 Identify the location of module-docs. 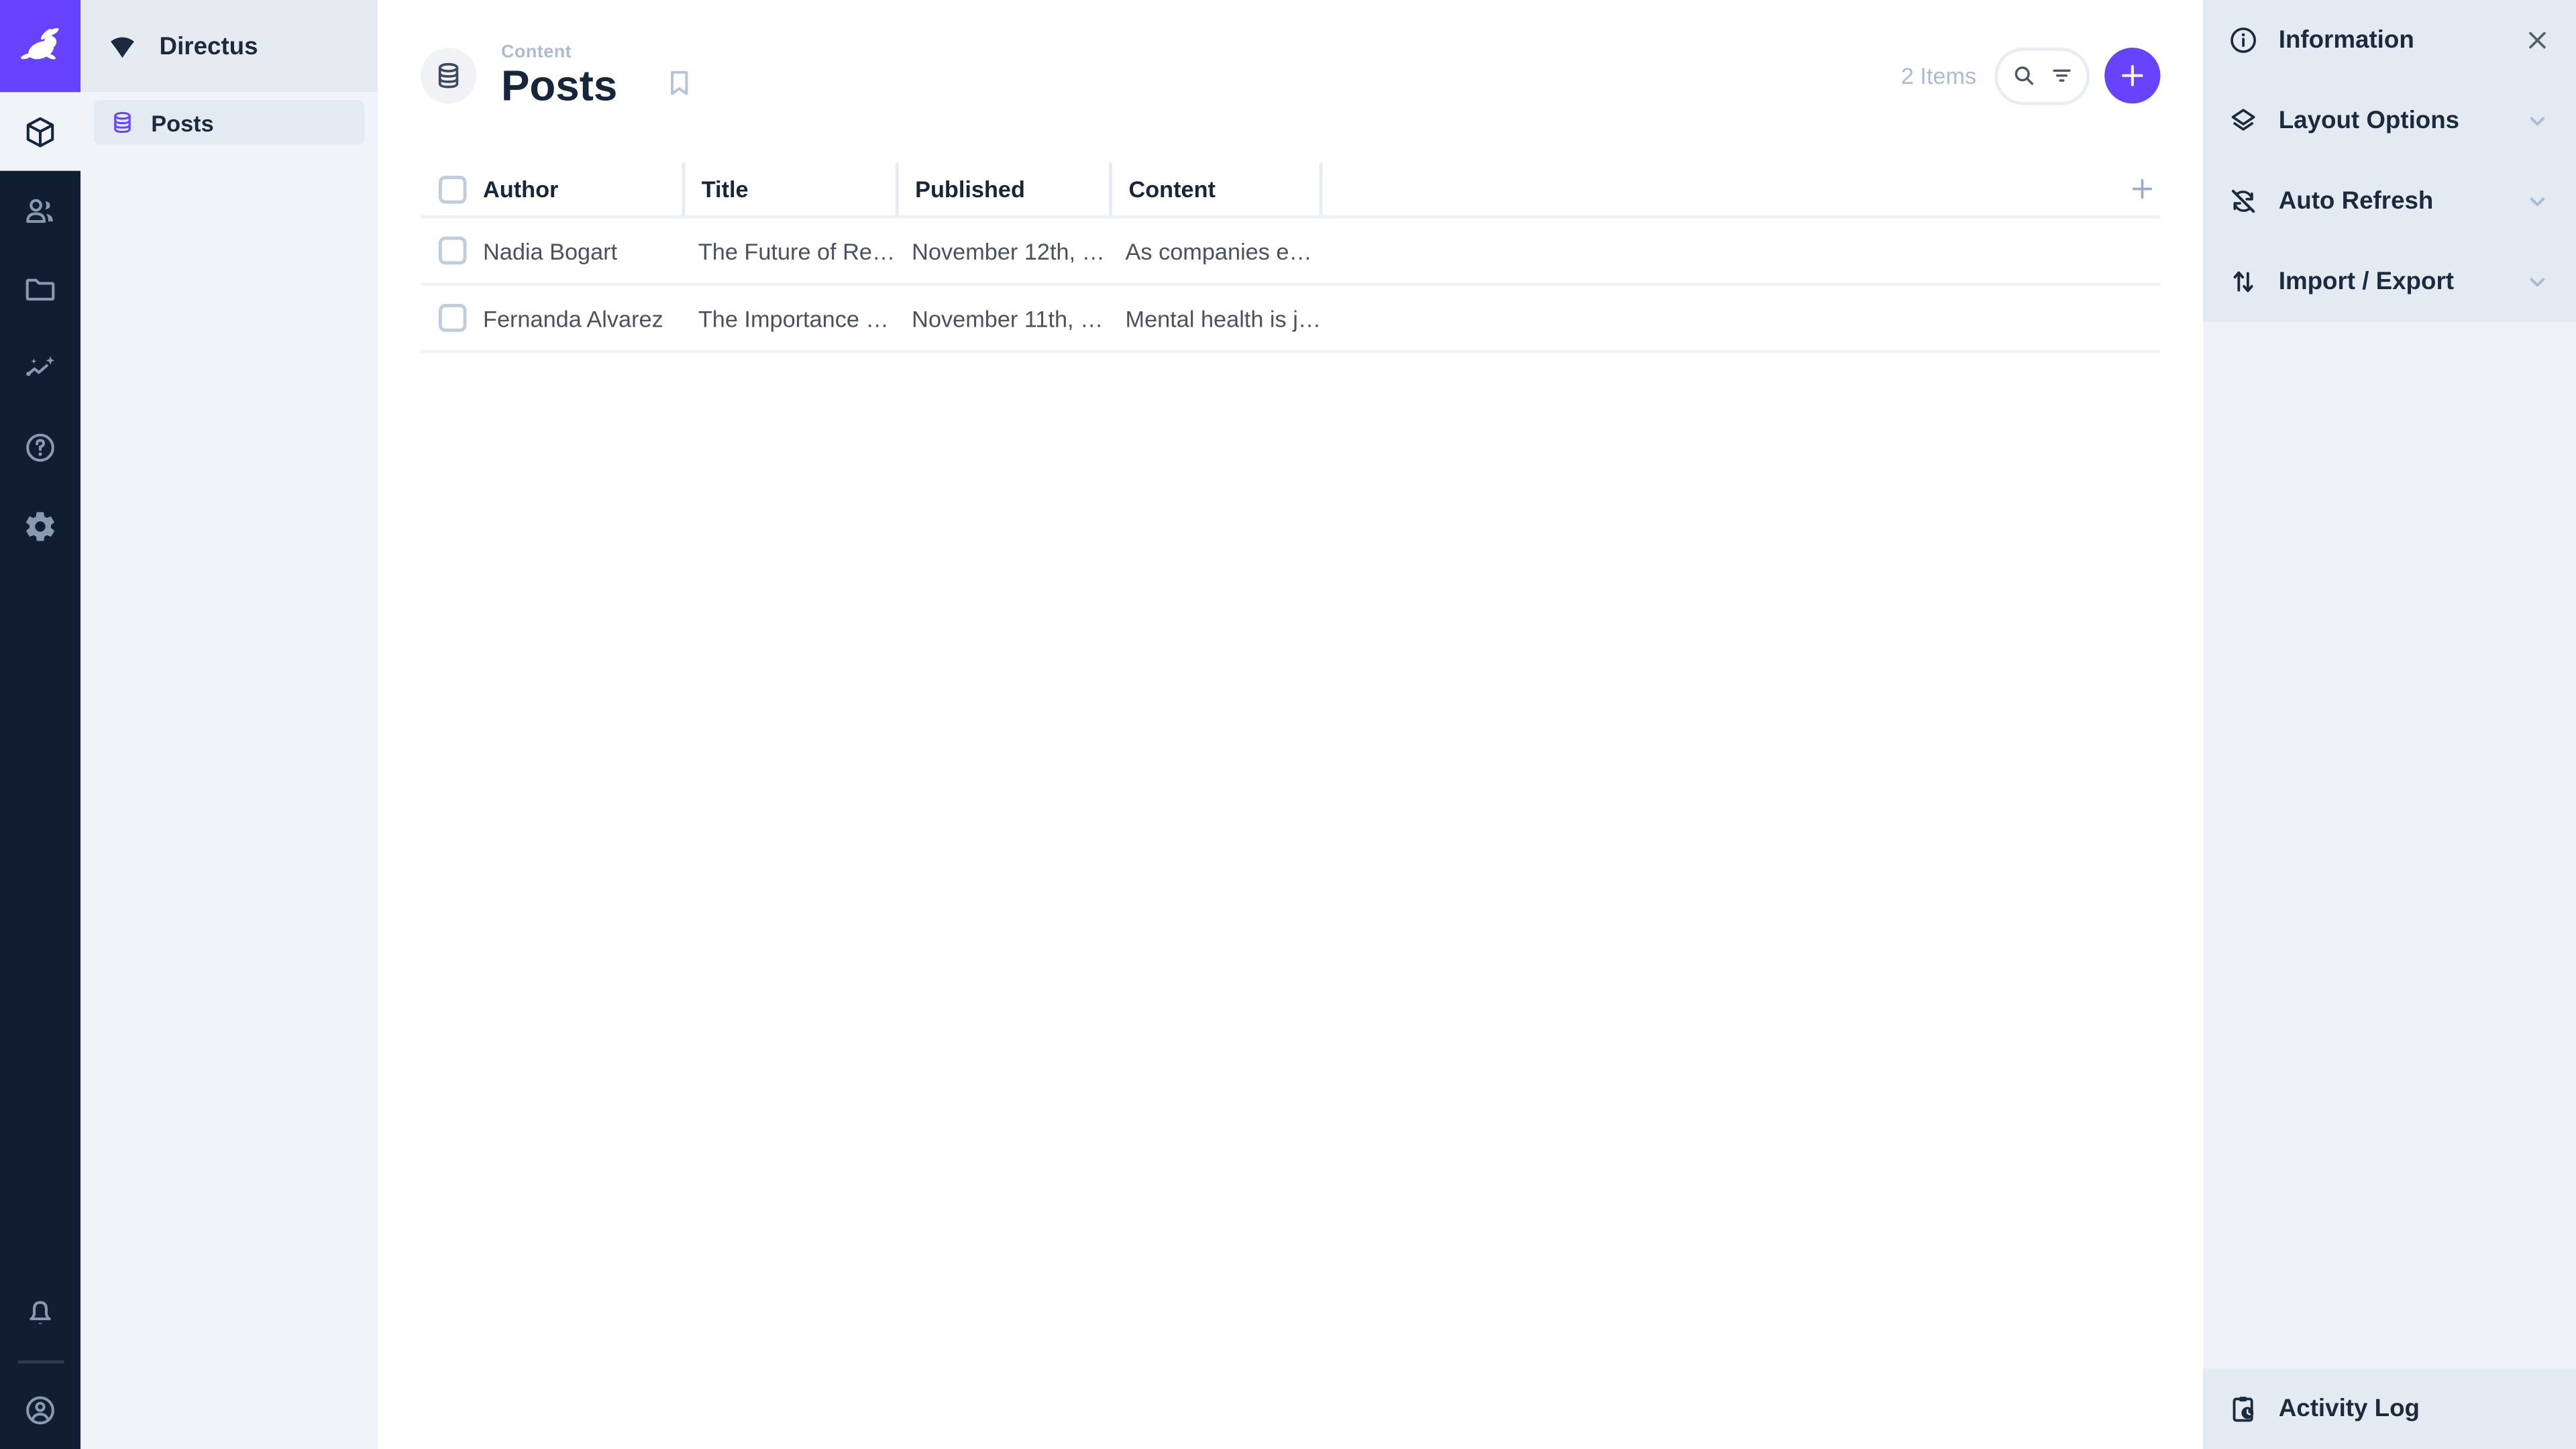
(40, 446).